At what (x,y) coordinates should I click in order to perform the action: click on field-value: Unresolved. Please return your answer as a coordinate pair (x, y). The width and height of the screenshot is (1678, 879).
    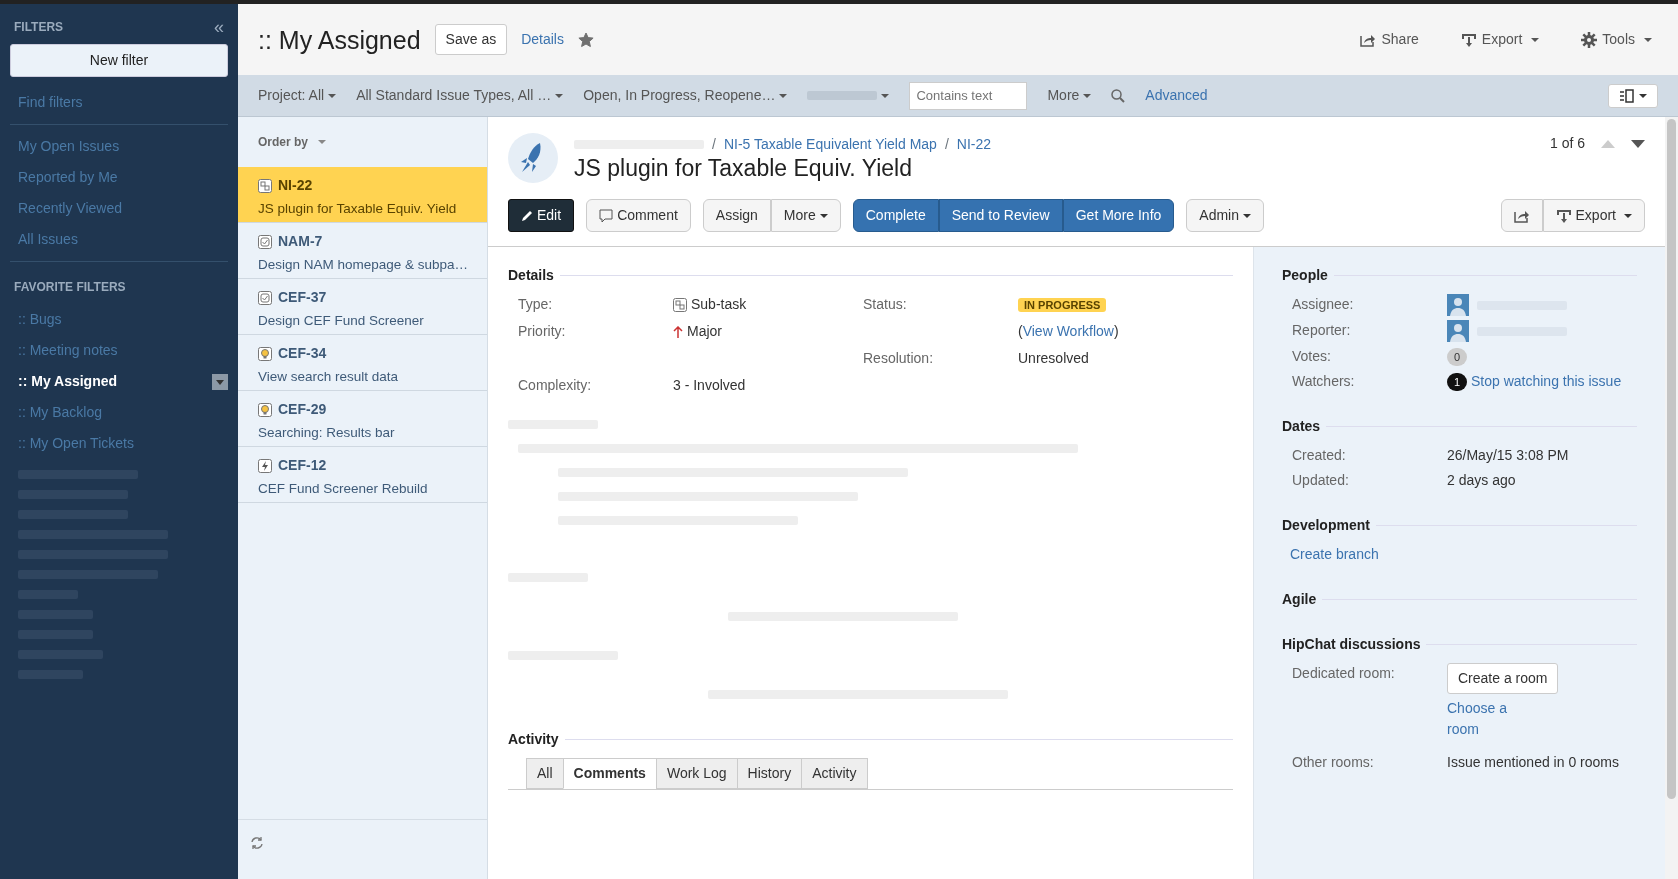
    Looking at the image, I should click on (1054, 358).